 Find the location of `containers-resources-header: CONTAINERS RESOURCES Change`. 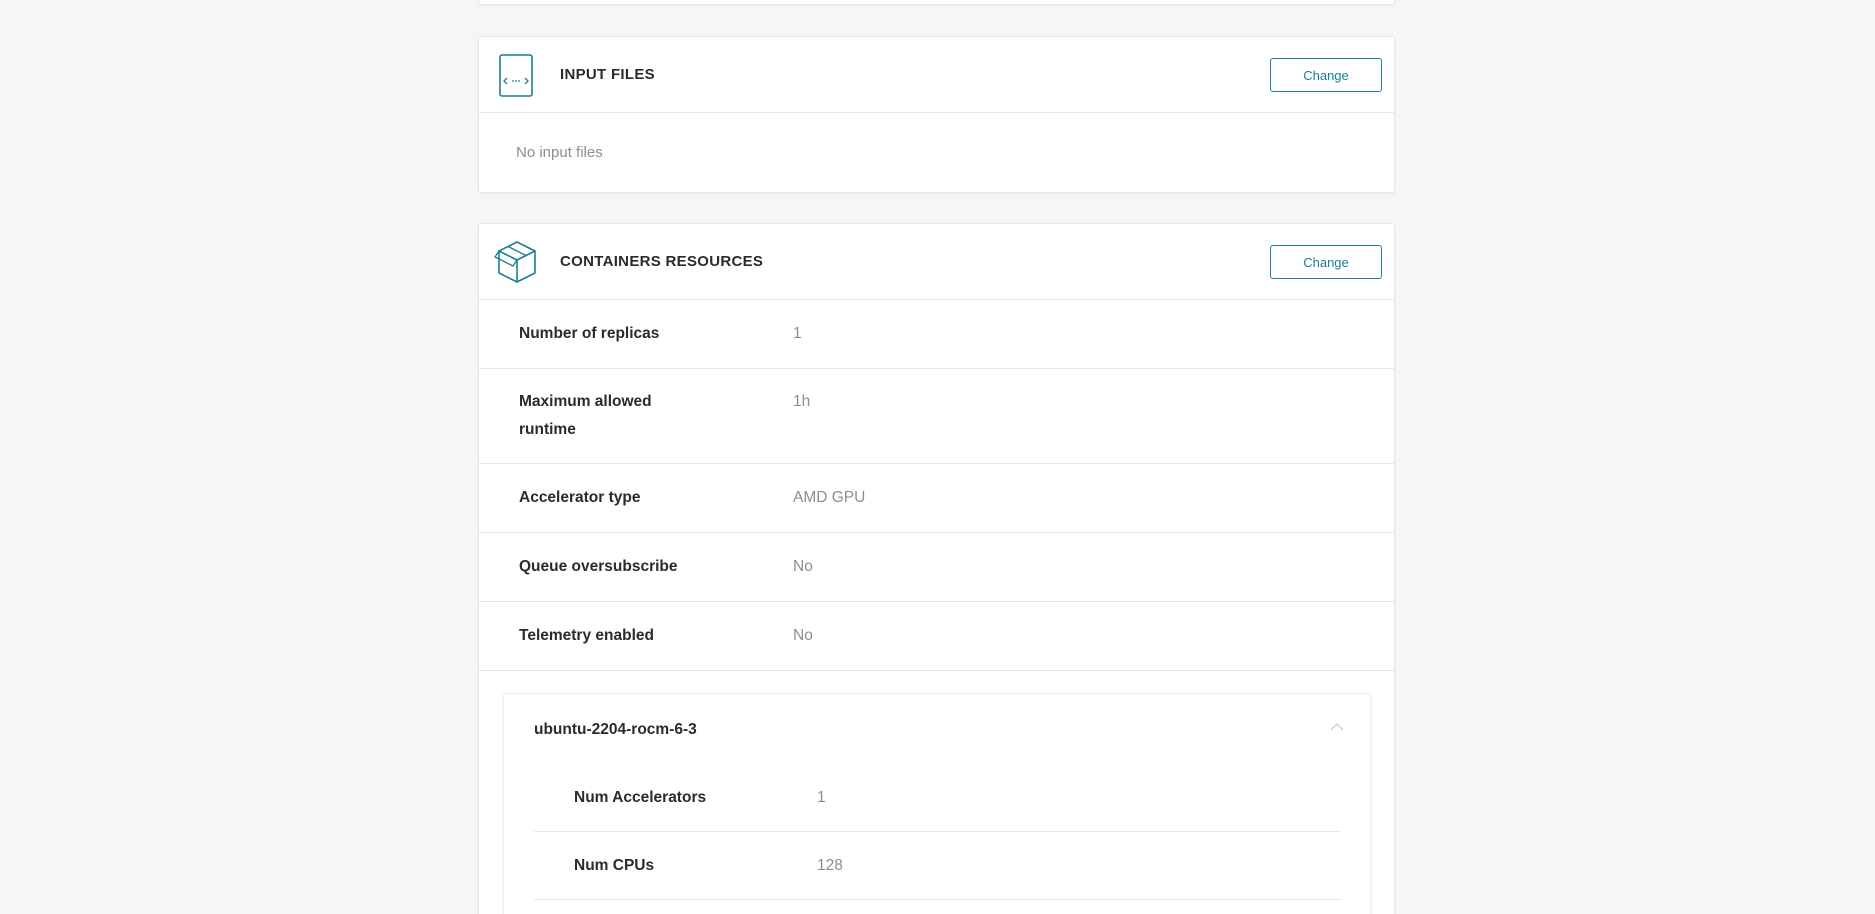

containers-resources-header: CONTAINERS RESOURCES Change is located at coordinates (936, 262).